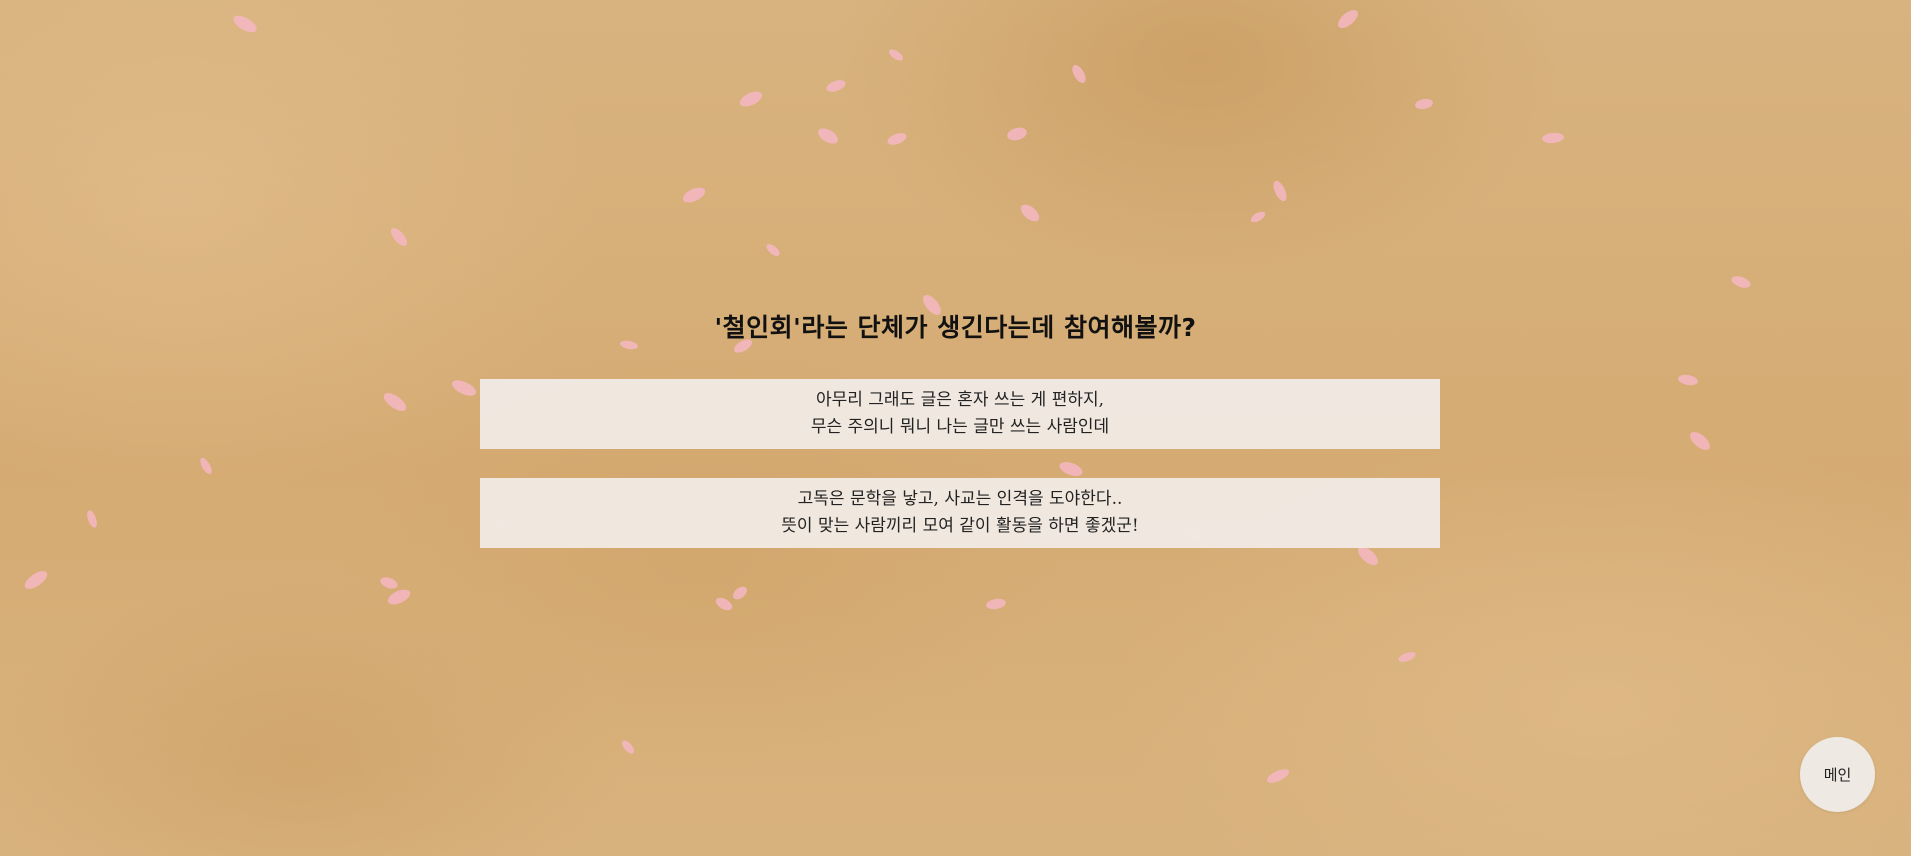 The image size is (1911, 856). Describe the element at coordinates (960, 400) in the screenshot. I see `choice-card-line: 아무리 그래도 글은 혼자 쓰는 게 편하지,` at that location.